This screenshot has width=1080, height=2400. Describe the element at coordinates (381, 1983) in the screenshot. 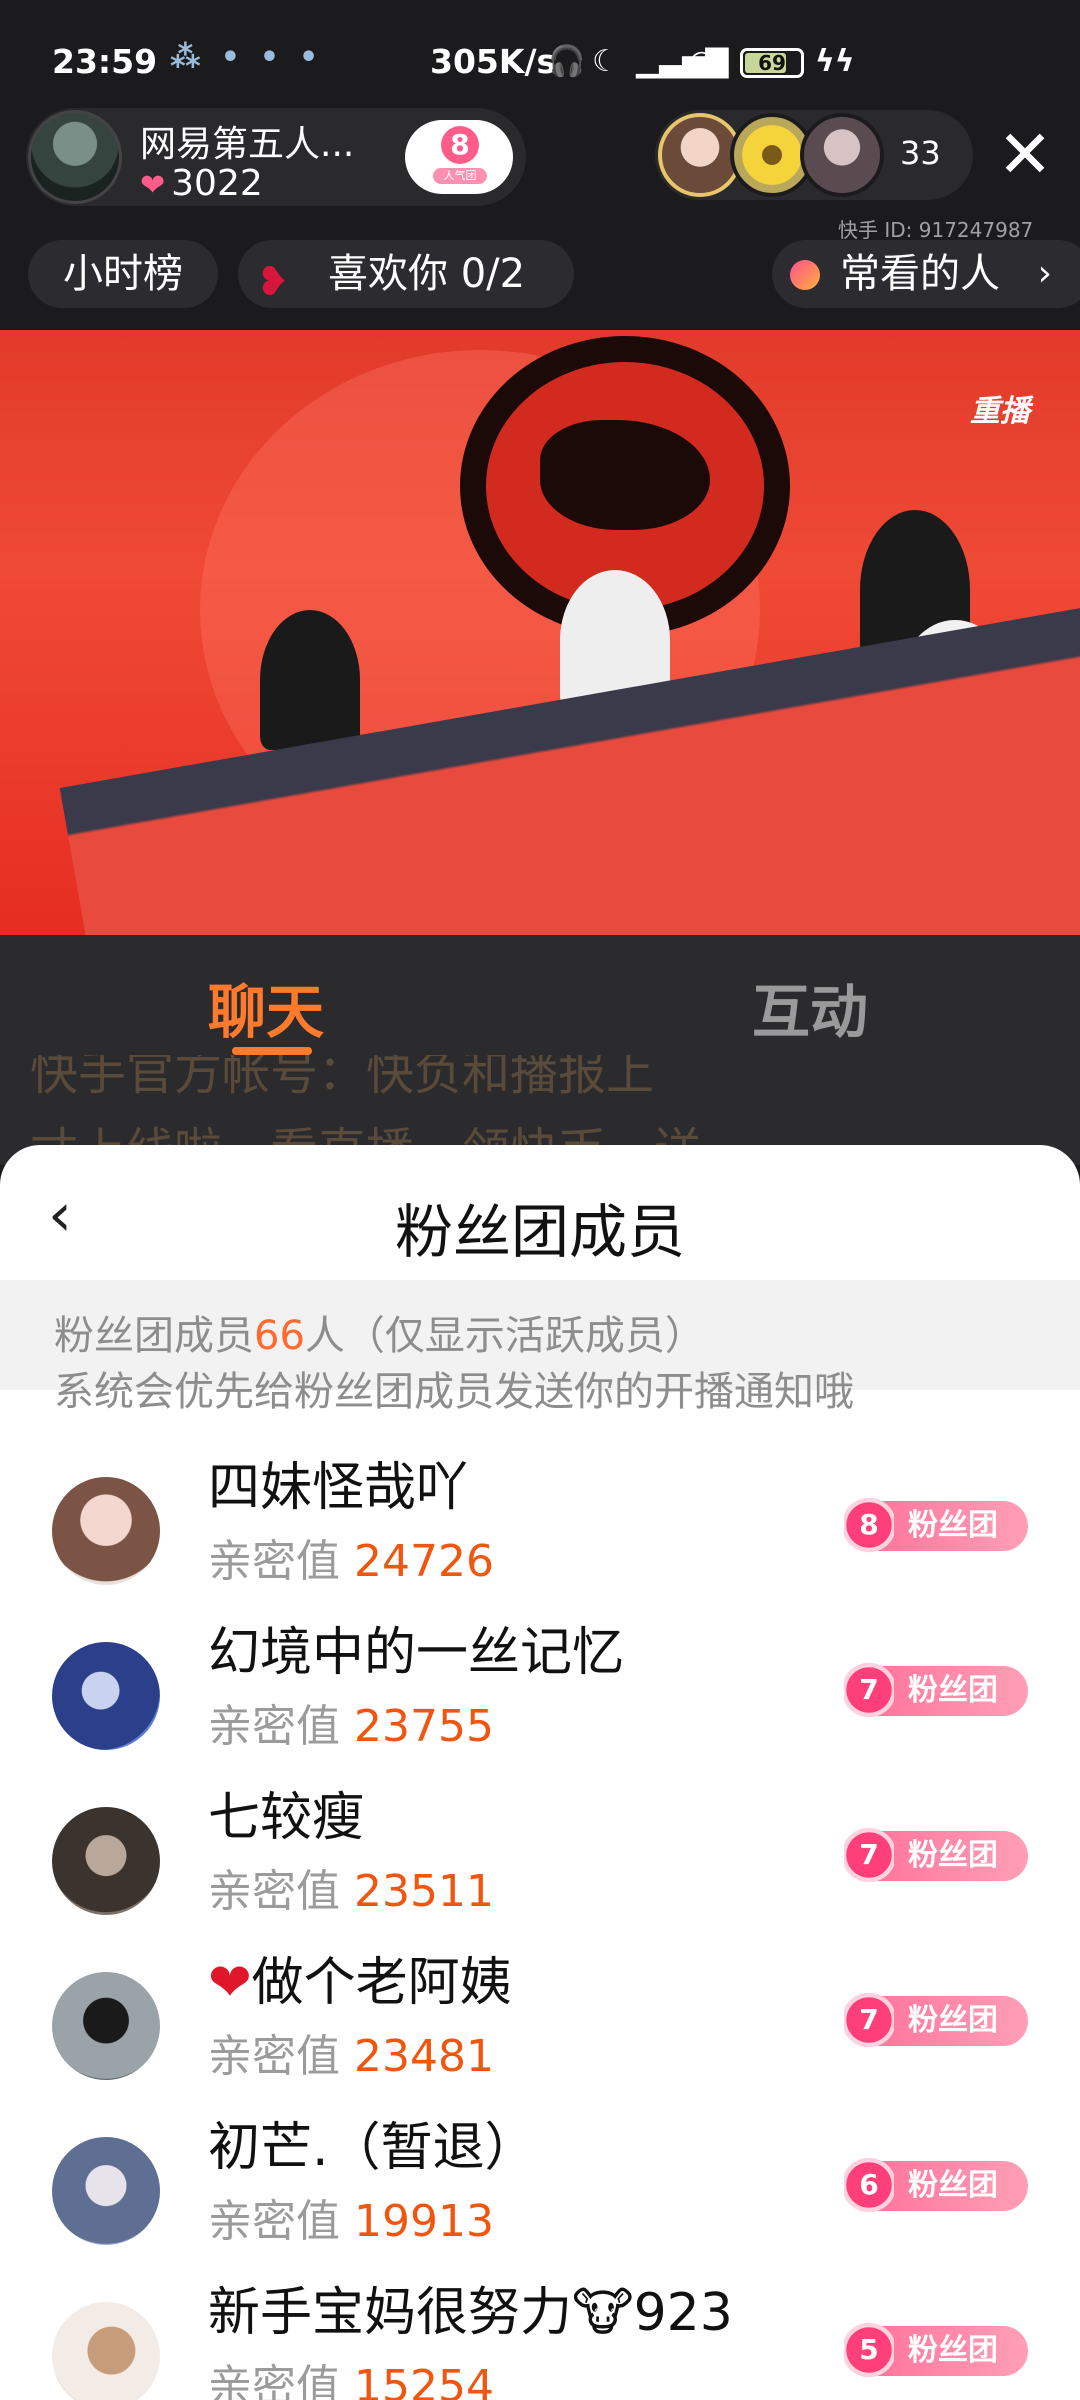

I see `member-name-text: 做个老阿姨` at that location.